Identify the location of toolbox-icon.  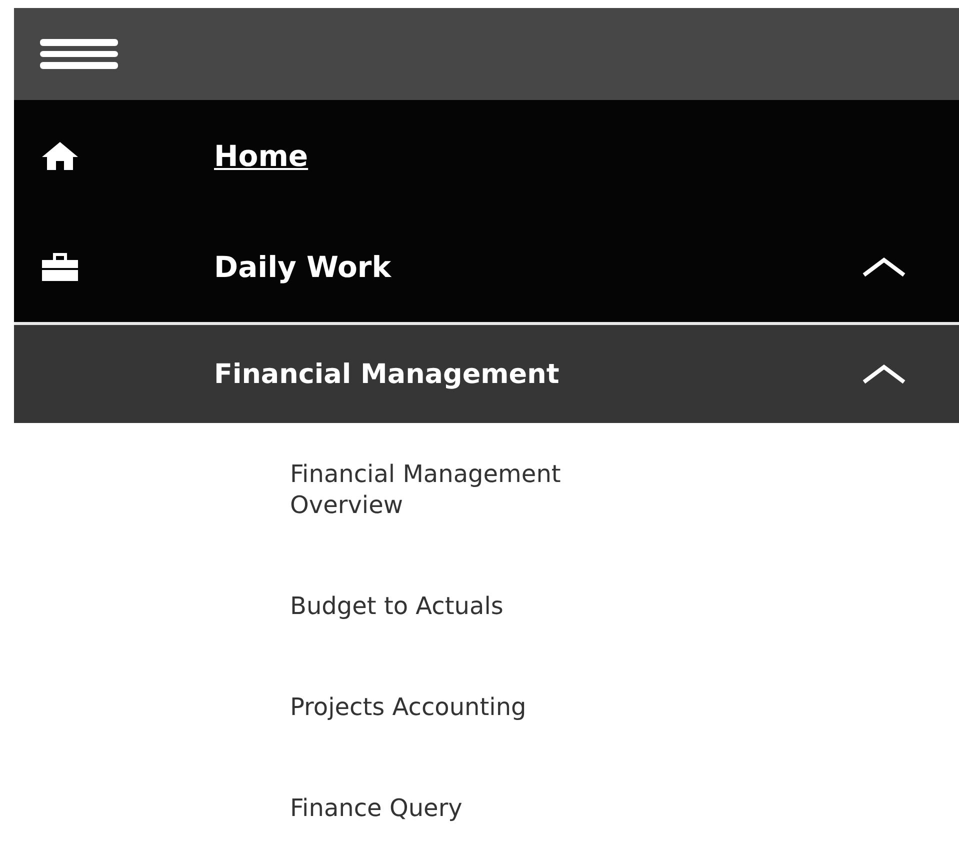
(60, 267).